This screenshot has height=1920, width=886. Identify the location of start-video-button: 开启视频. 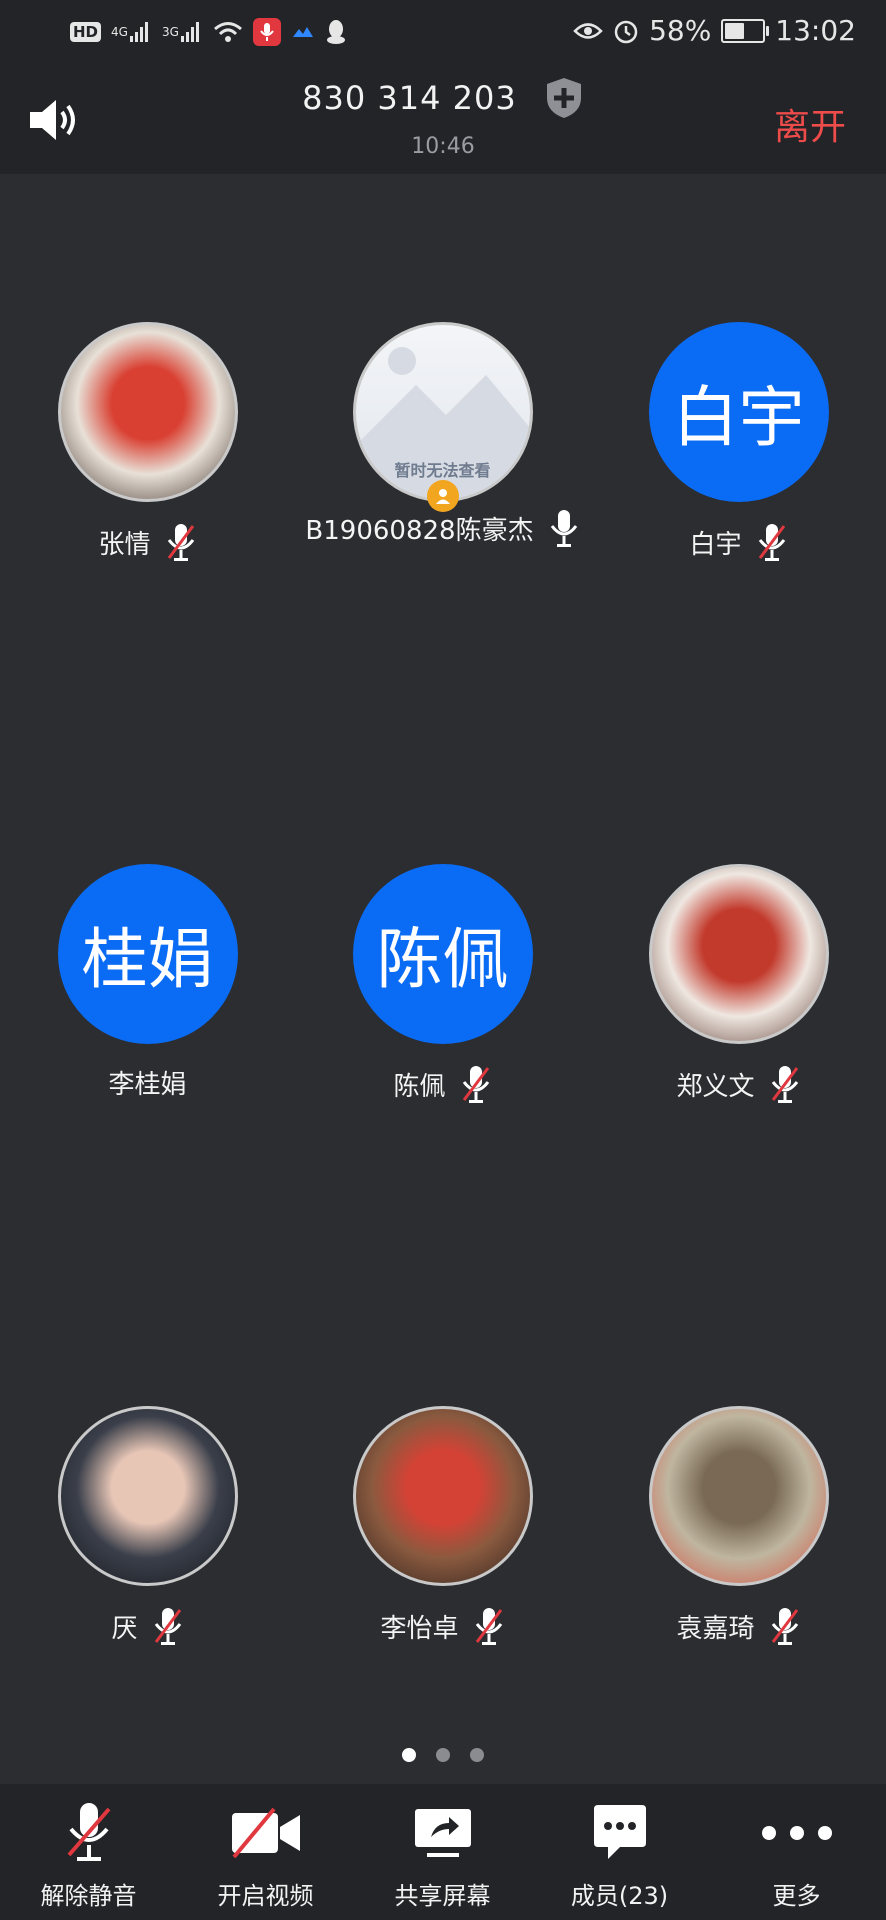
(265, 1853).